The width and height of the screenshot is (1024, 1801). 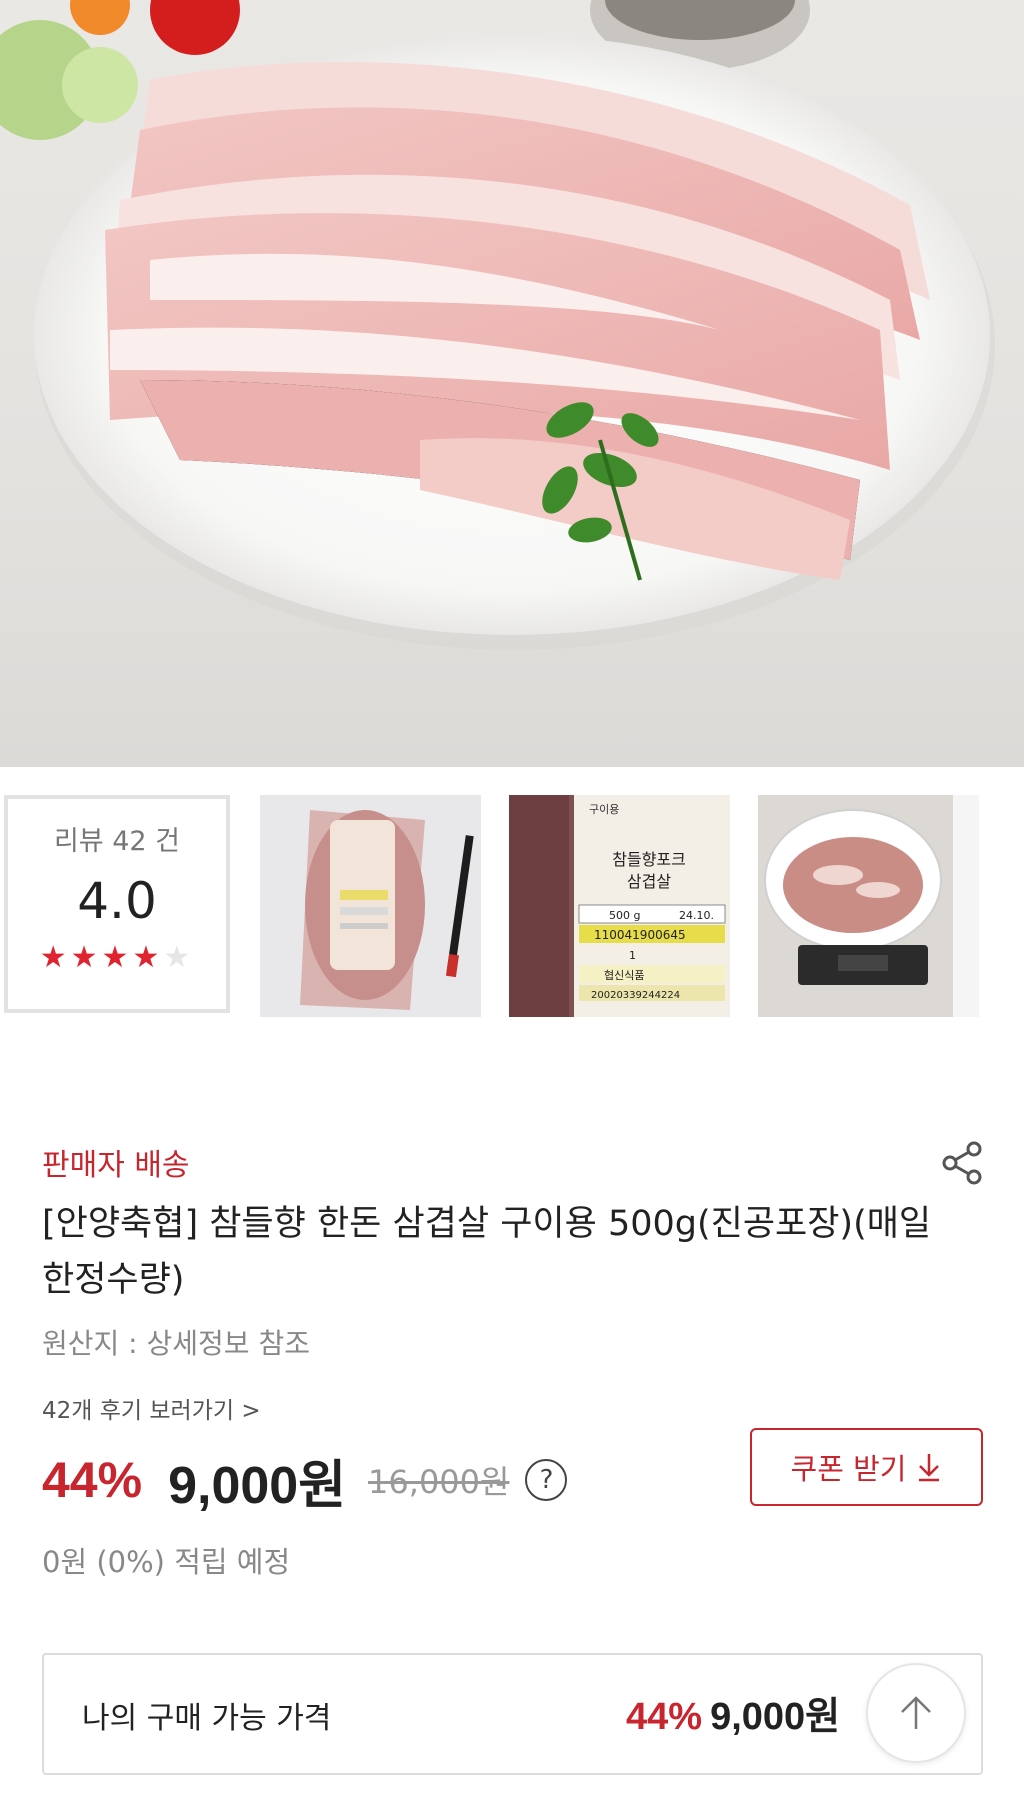 I want to click on star-empty-icon: ★, so click(x=179, y=957).